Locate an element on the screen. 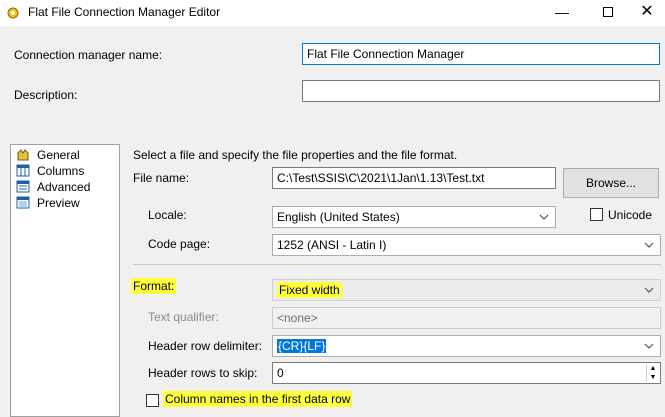 The height and width of the screenshot is (417, 665). locale-label: Locale: is located at coordinates (167, 215).